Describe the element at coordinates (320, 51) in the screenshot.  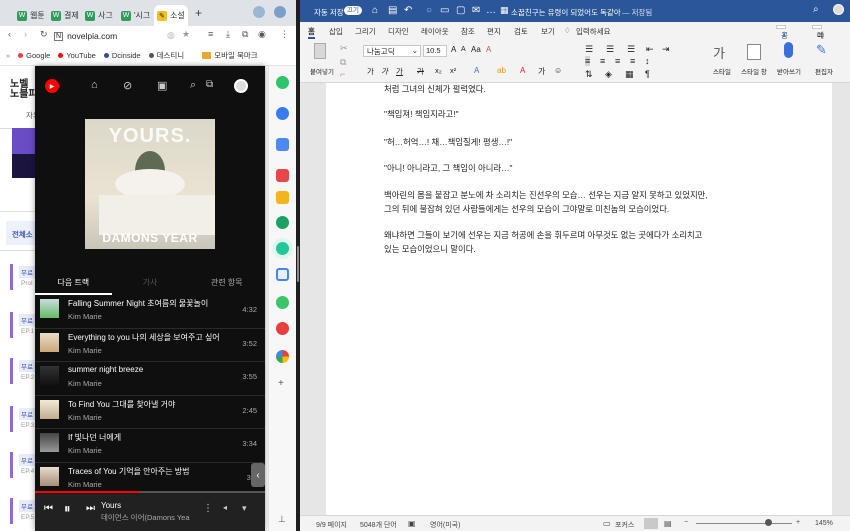
I see `paste-icon` at that location.